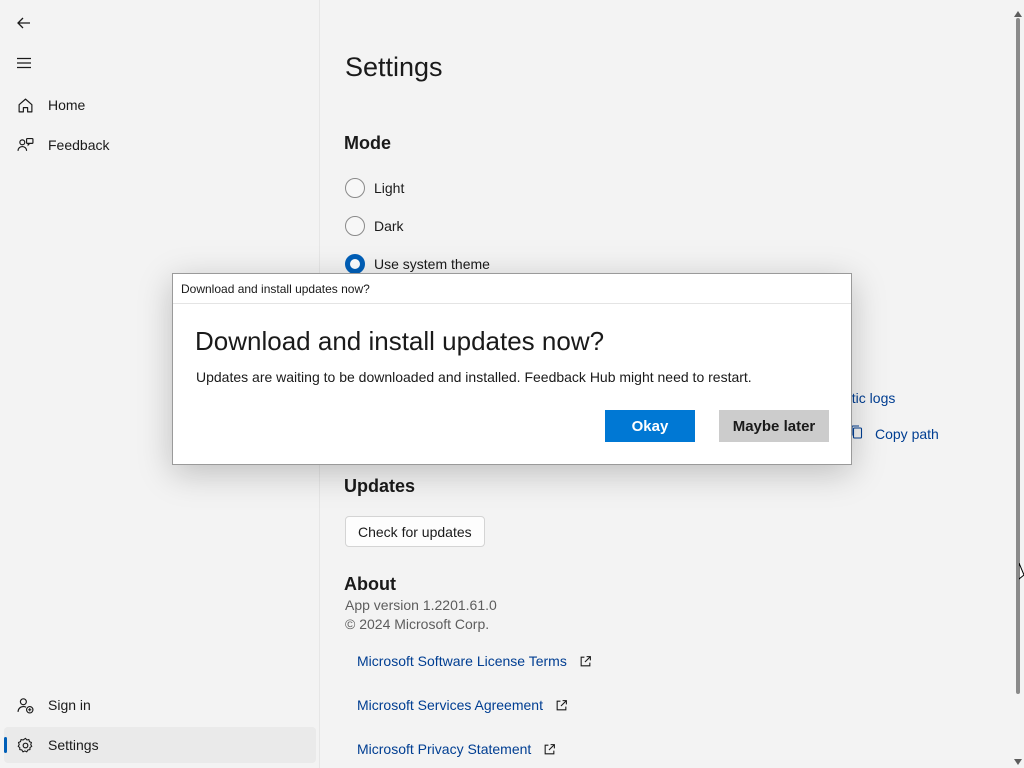  What do you see at coordinates (907, 433) in the screenshot?
I see `copy-path-label: Copy path` at bounding box center [907, 433].